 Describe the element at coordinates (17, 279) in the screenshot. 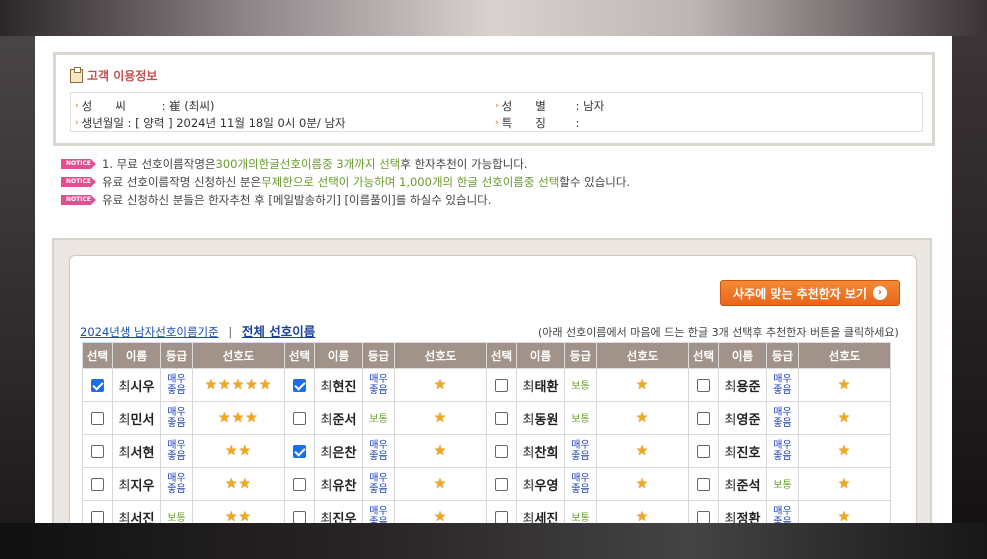

I see `background-left` at that location.